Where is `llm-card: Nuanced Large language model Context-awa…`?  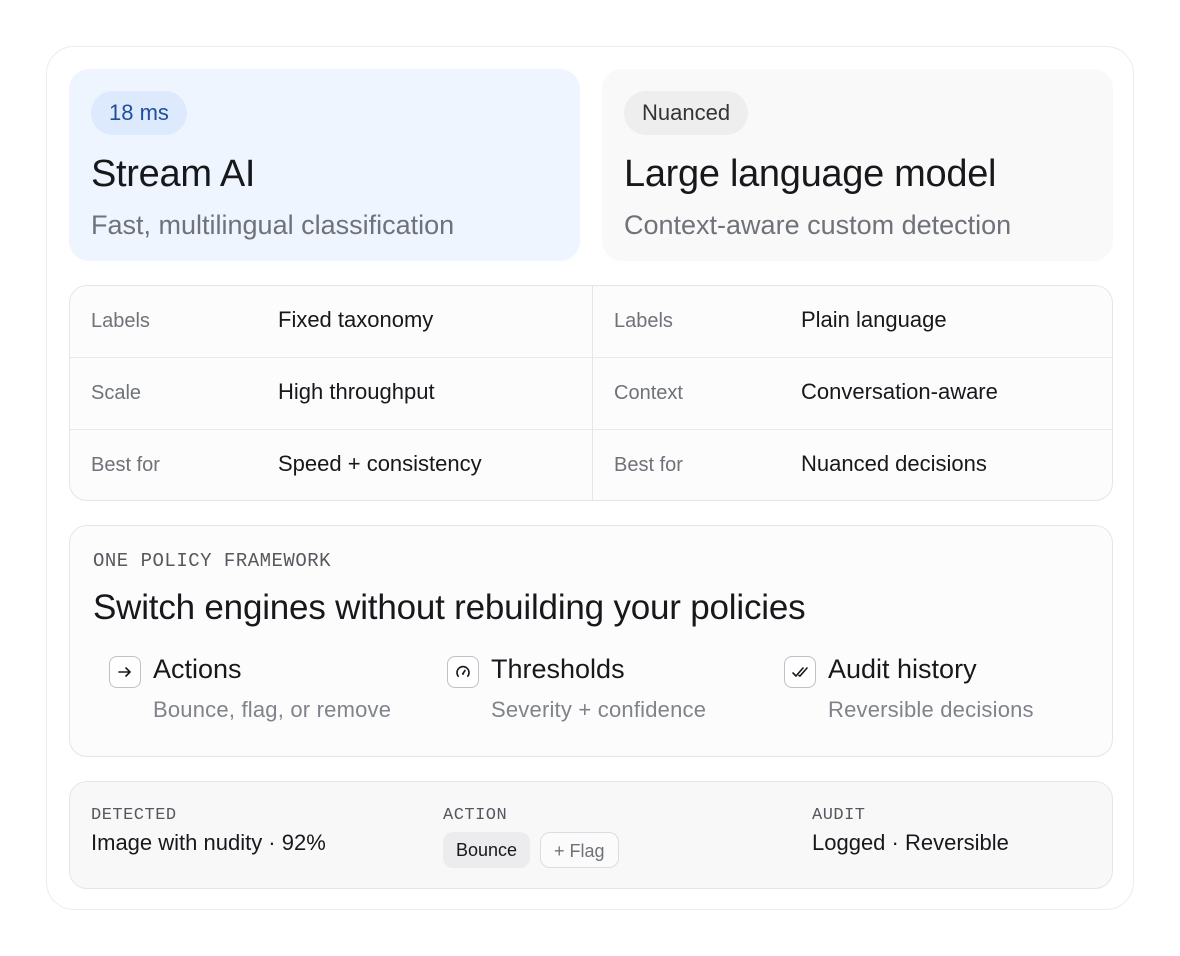 llm-card: Nuanced Large language model Context-awa… is located at coordinates (857, 165).